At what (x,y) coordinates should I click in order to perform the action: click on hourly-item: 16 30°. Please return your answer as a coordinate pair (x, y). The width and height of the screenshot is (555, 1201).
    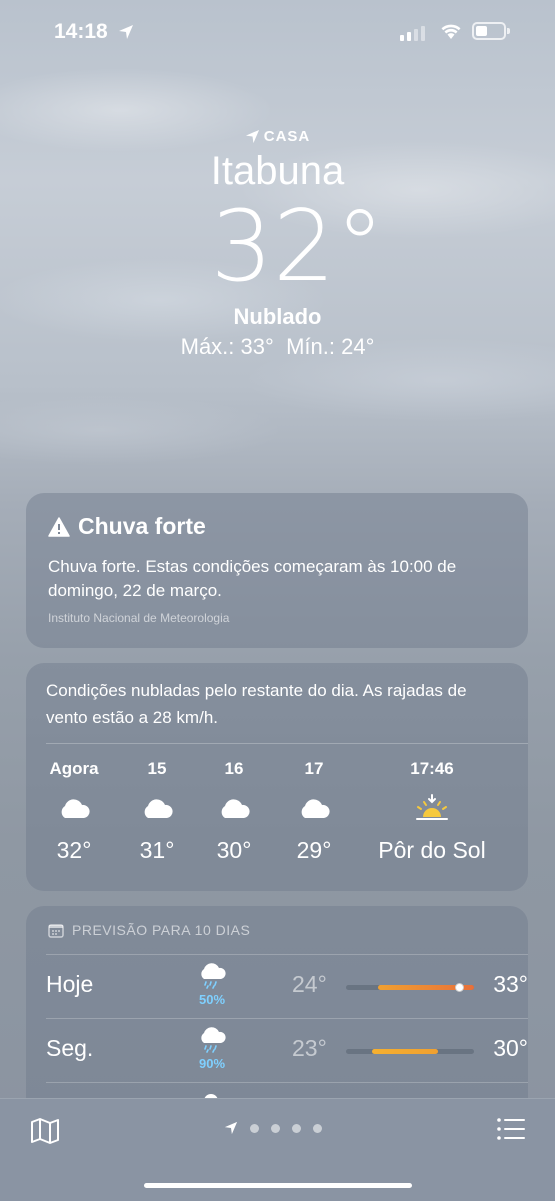
    Looking at the image, I should click on (234, 811).